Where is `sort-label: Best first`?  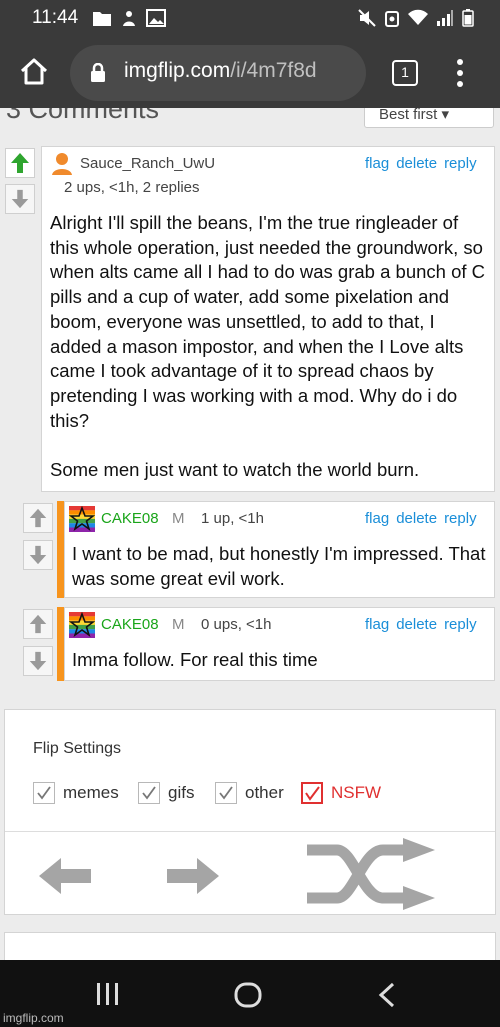
sort-label: Best first is located at coordinates (408, 115).